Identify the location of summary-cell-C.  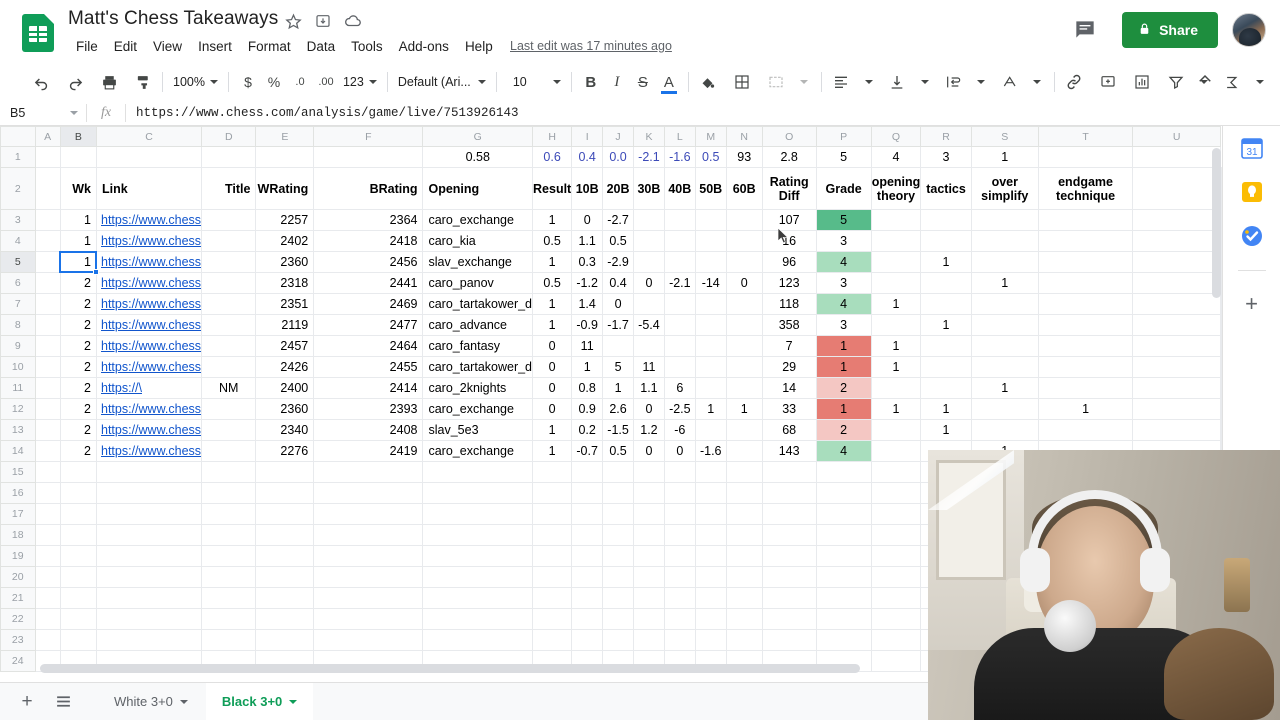
(149, 157).